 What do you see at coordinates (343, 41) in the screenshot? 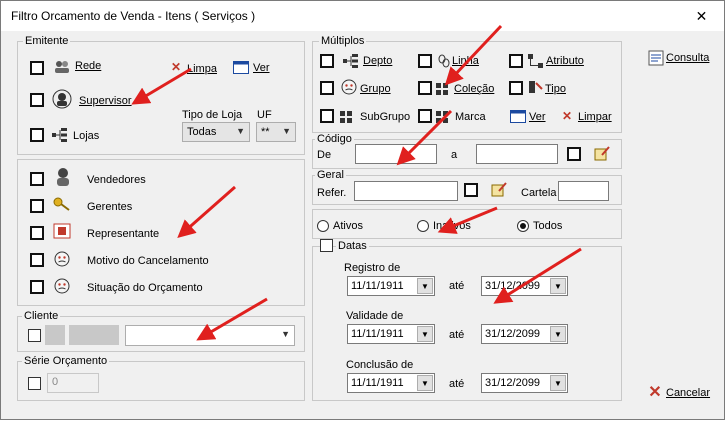
I see `multiplos-legend: Múltiplos` at bounding box center [343, 41].